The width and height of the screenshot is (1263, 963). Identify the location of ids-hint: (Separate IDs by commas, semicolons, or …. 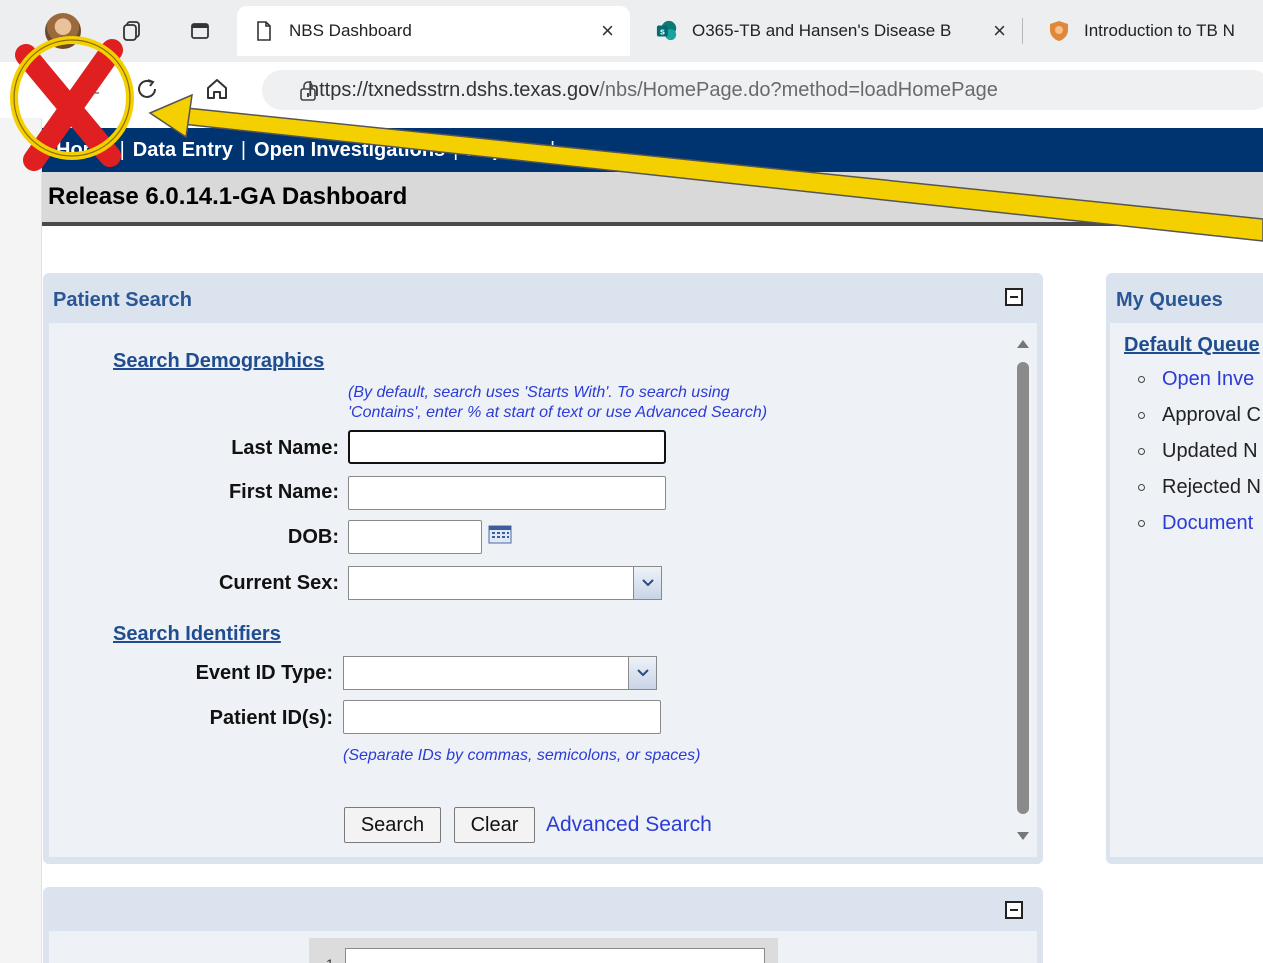
(522, 755).